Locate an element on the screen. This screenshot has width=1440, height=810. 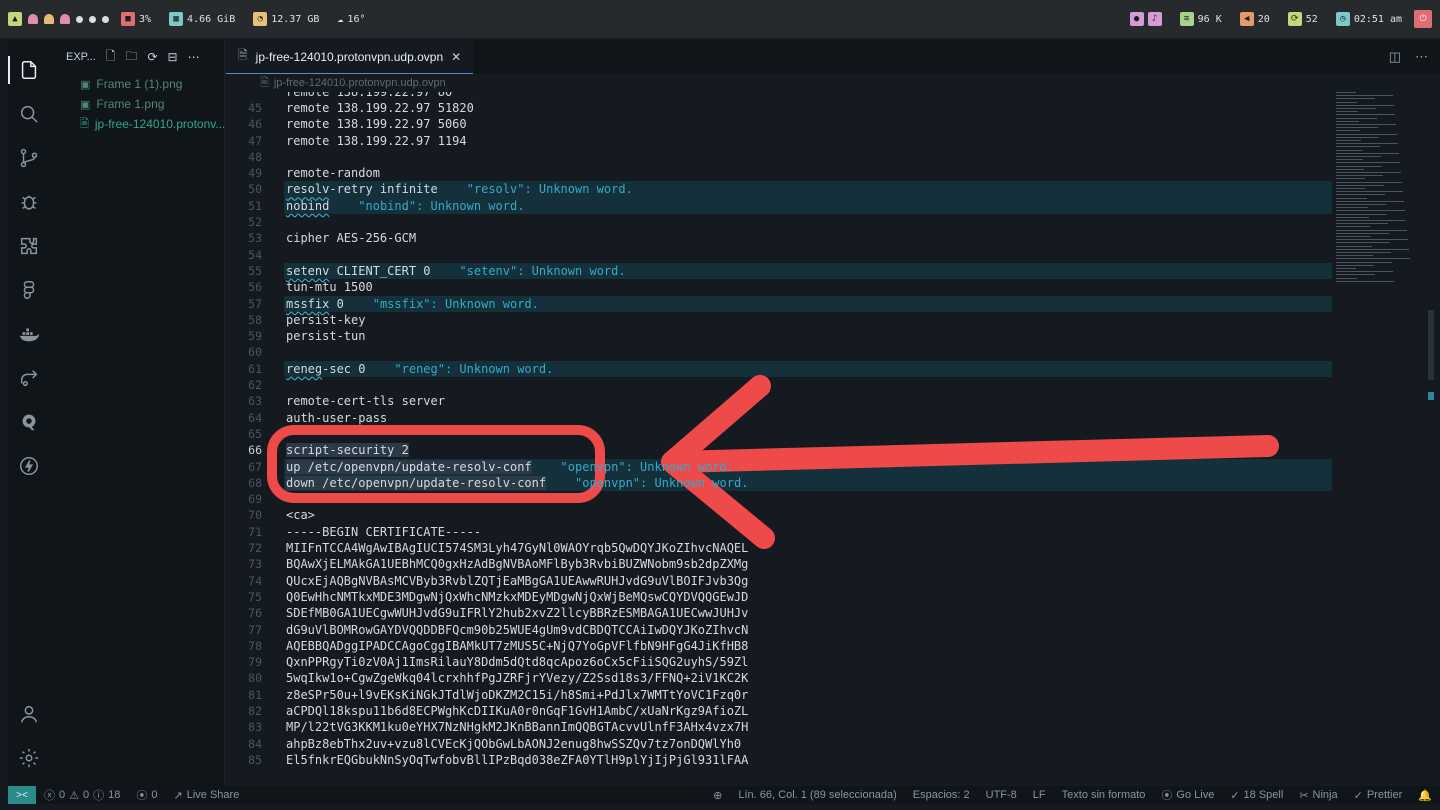
tab-ovpn-file: 🗎 jp-free-124010.protonvpn.udp.ovpn ✕ is located at coordinates (350, 57).